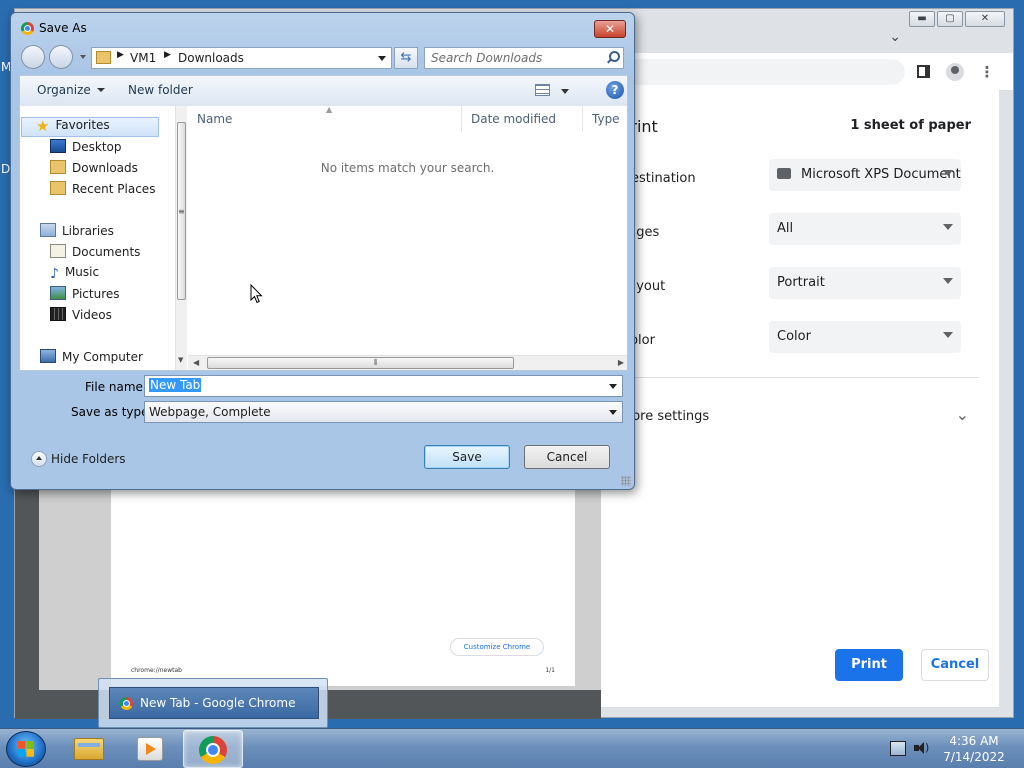  Describe the element at coordinates (987, 72) in the screenshot. I see `menu-kebab-icon: ⋮` at that location.